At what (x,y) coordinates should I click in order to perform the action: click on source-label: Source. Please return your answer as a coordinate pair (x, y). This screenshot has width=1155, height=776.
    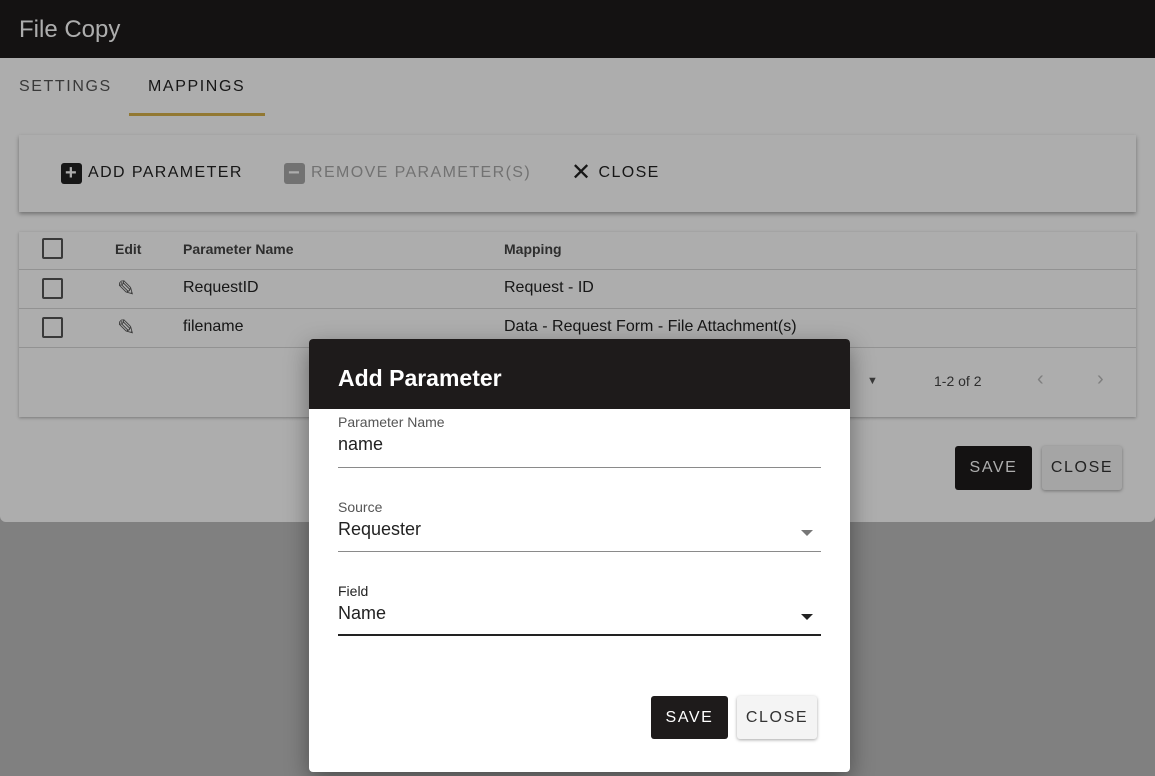
    Looking at the image, I should click on (360, 507).